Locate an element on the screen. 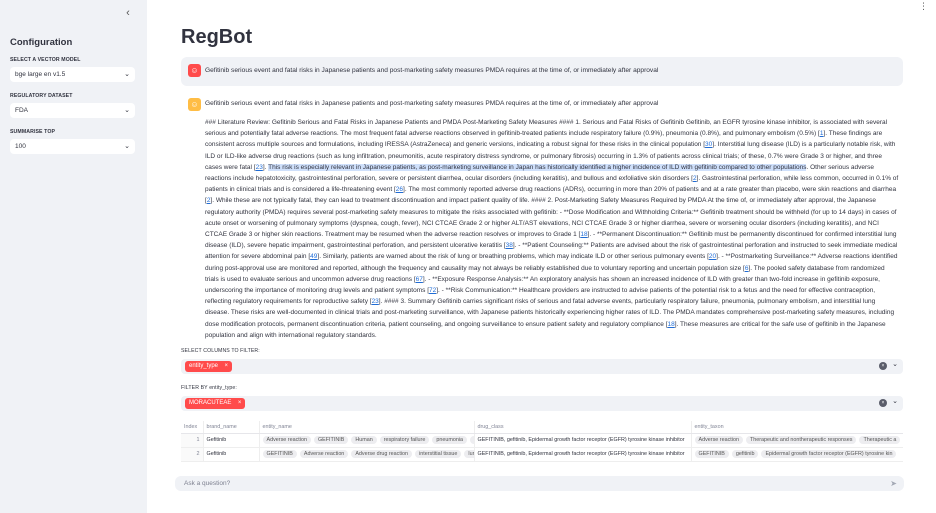  entity-pill: lu is located at coordinates (471, 440).